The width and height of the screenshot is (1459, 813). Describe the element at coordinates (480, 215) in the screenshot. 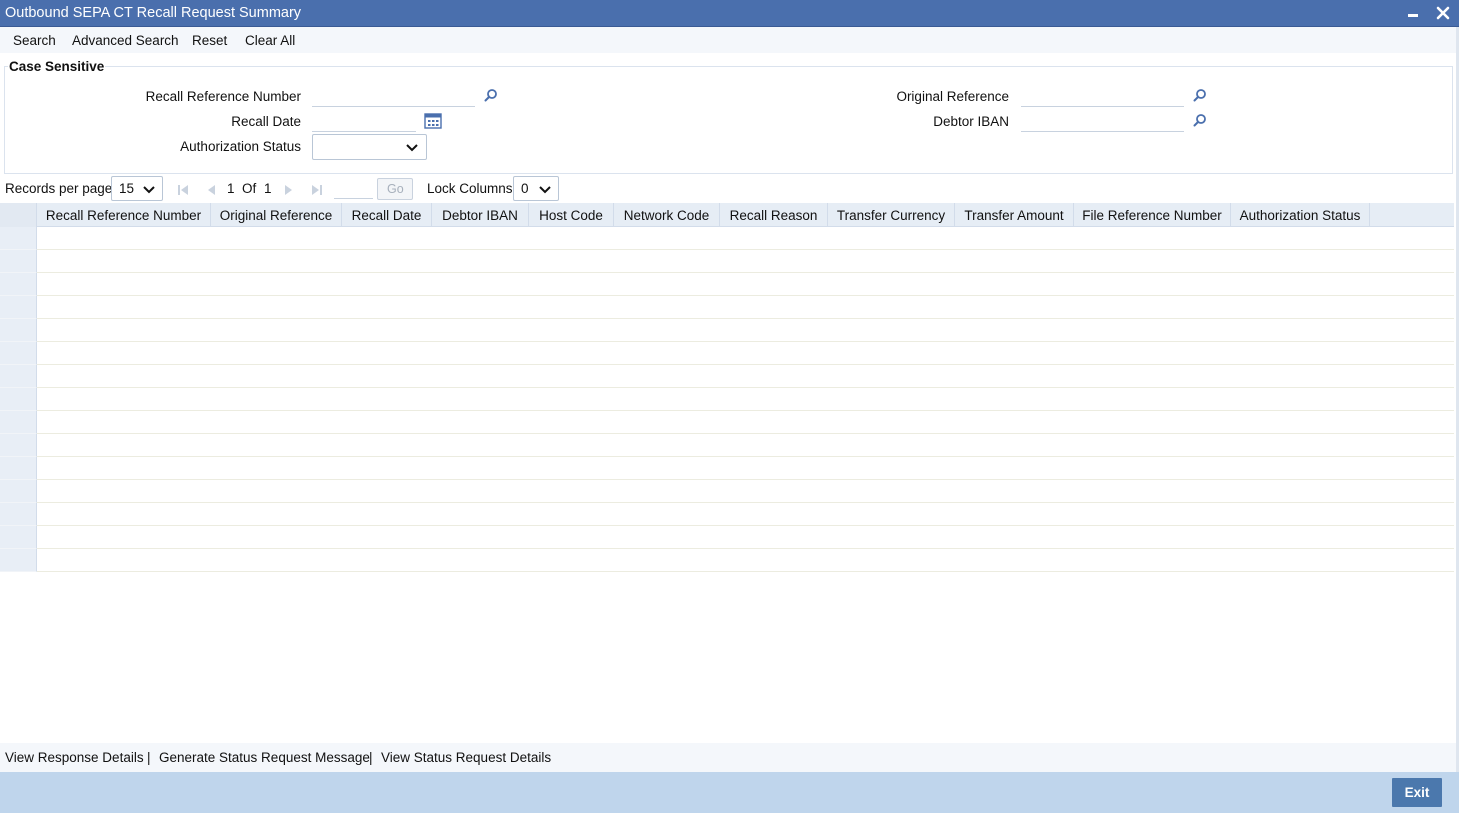

I see `column-header-debtor-iban: Debtor IBAN` at that location.